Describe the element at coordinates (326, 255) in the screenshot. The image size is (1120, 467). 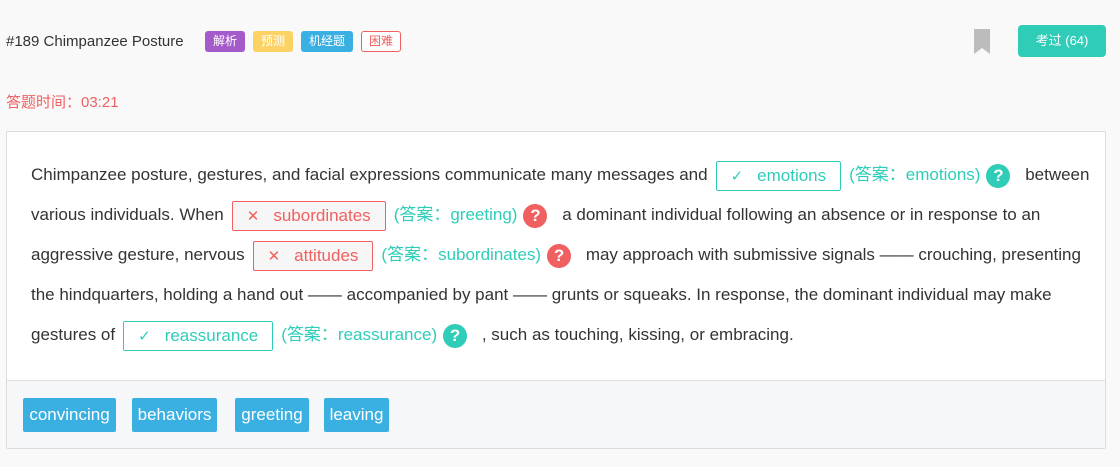
I see `blank-value: attitudes` at that location.